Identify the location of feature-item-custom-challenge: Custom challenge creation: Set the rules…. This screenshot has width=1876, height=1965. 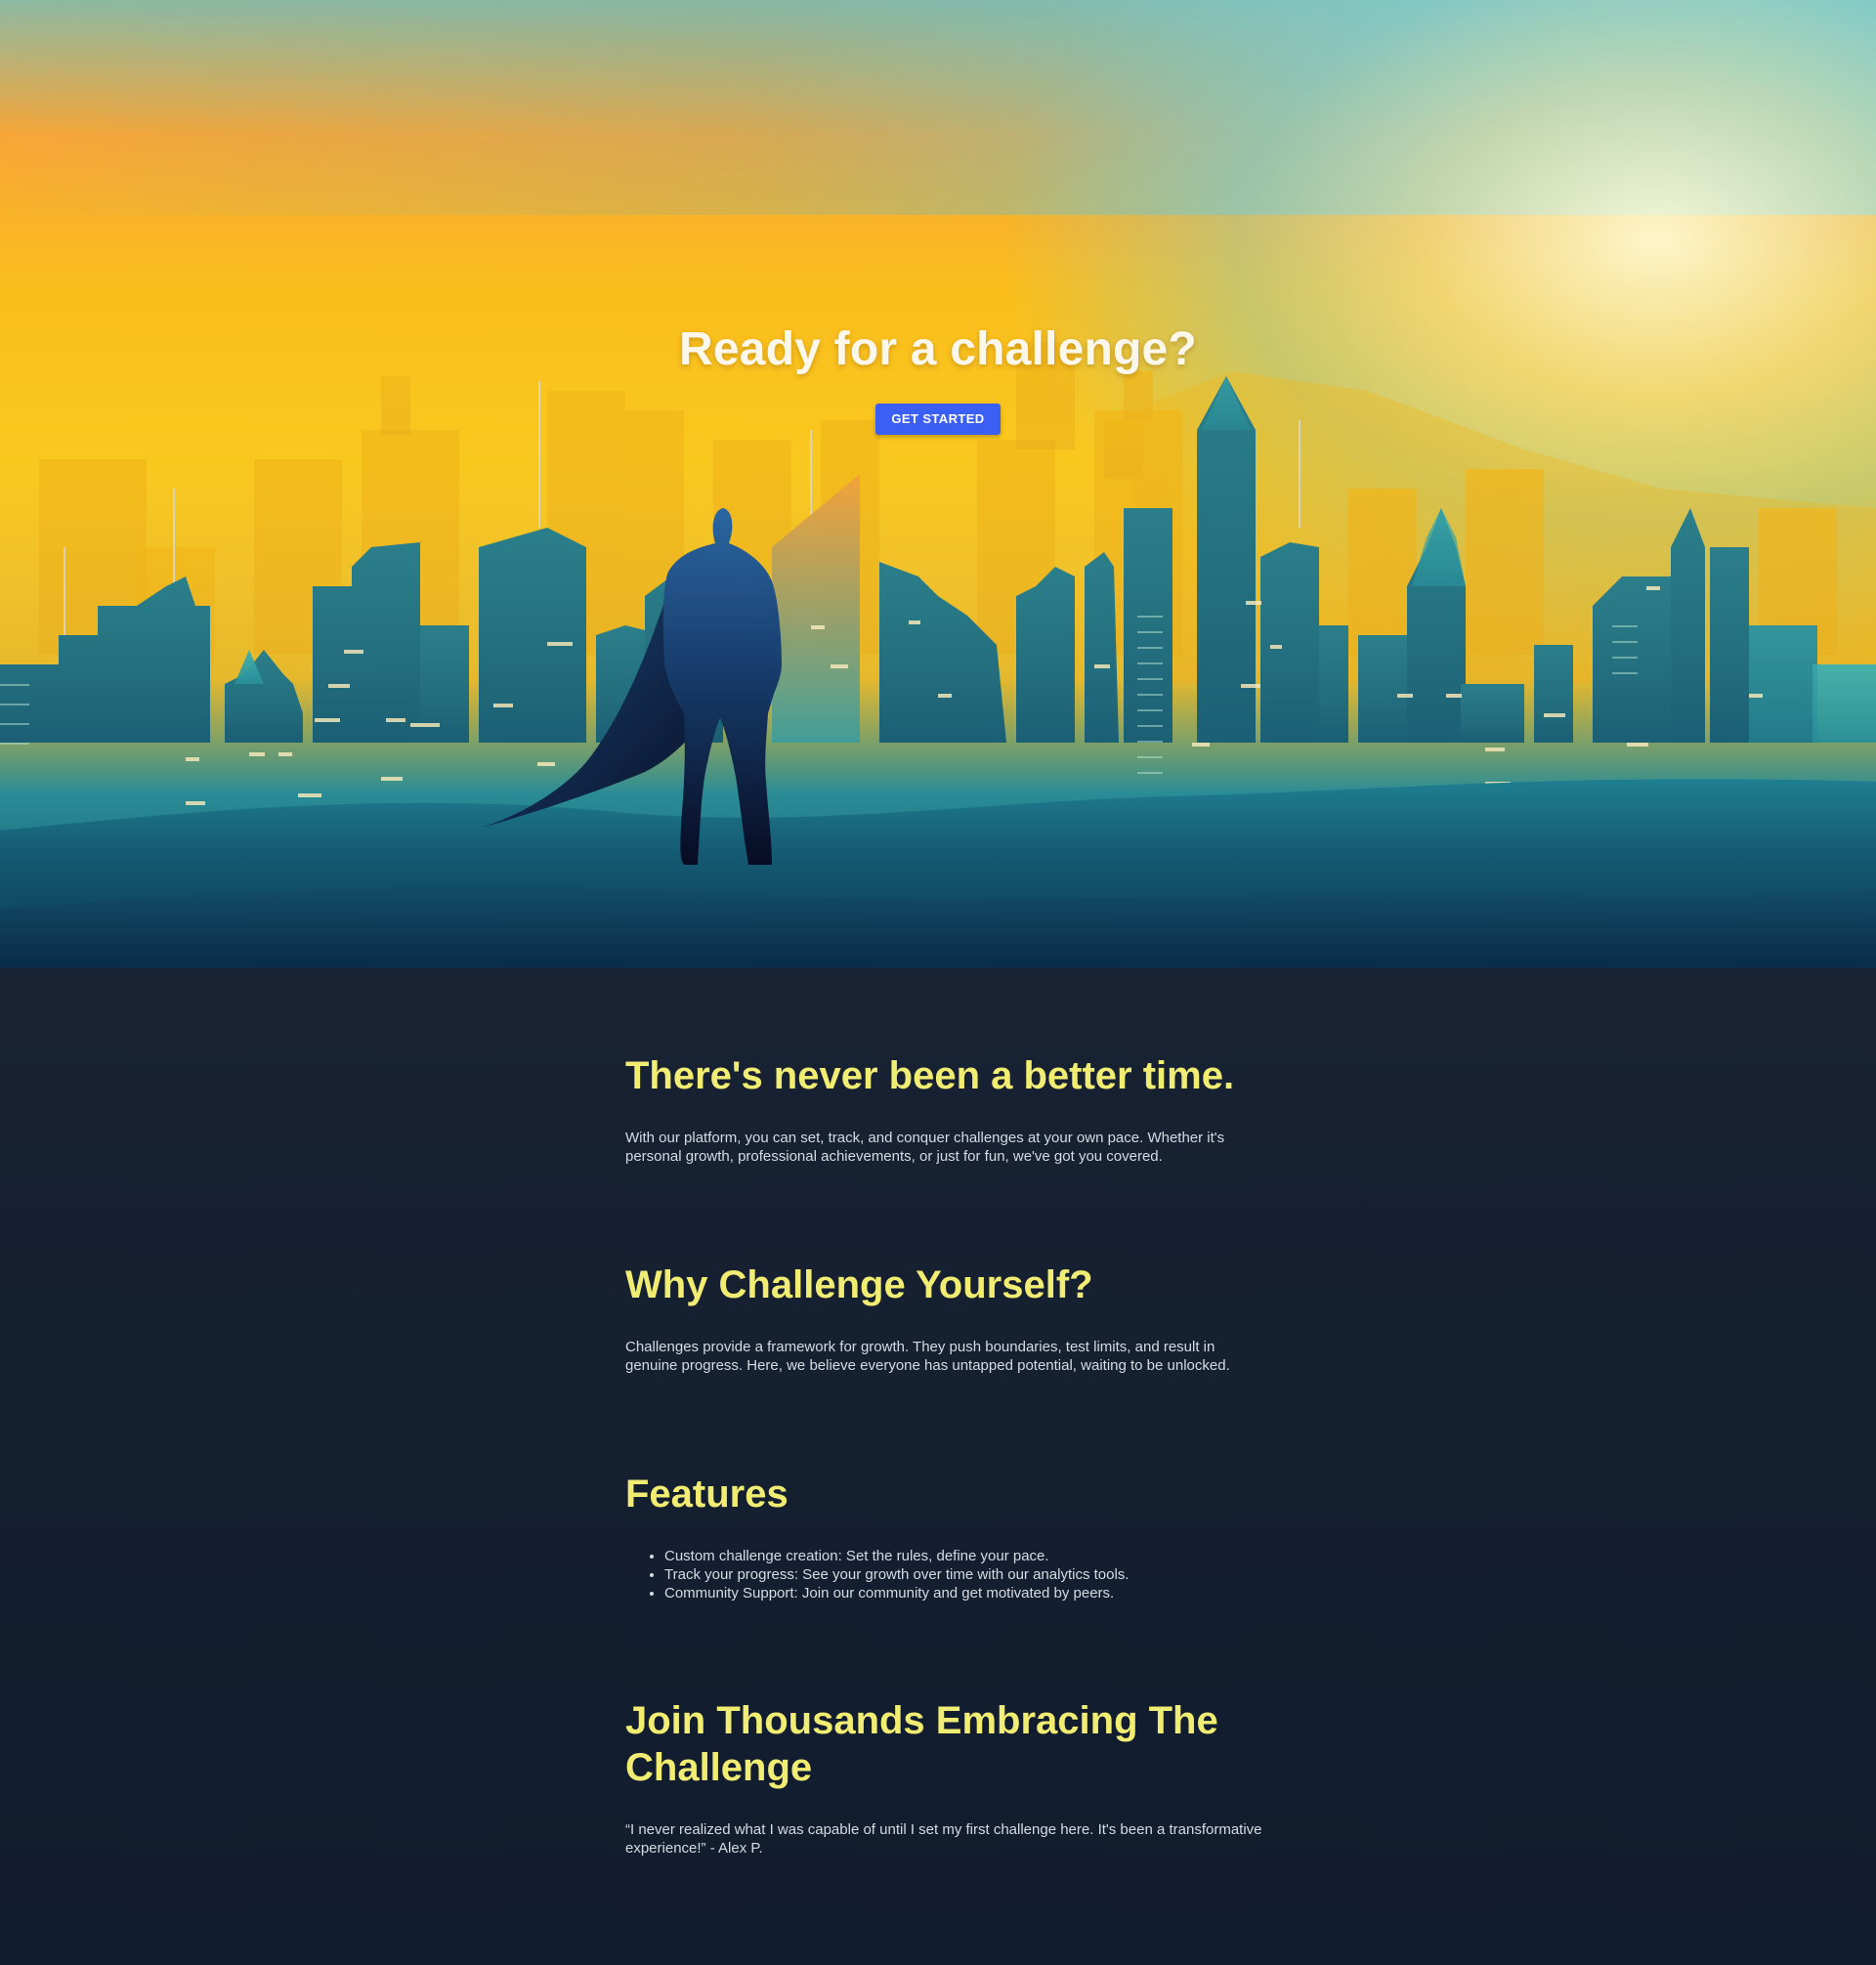
(967, 1556).